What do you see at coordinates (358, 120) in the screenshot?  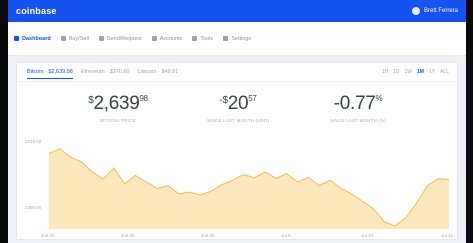 I see `percent-label: SINCE LAST MONTH (%)` at bounding box center [358, 120].